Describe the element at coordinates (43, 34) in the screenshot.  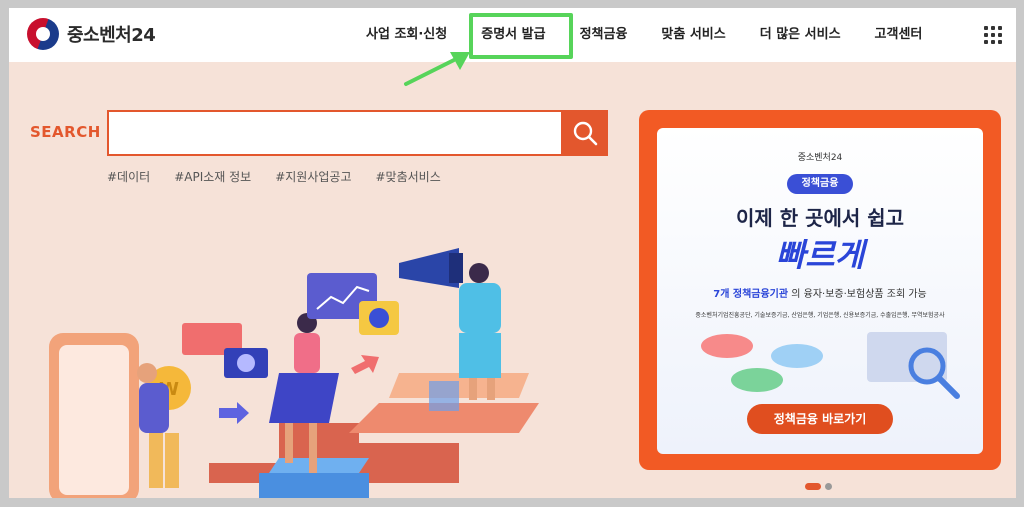
I see `taegeuk-logo-icon` at that location.